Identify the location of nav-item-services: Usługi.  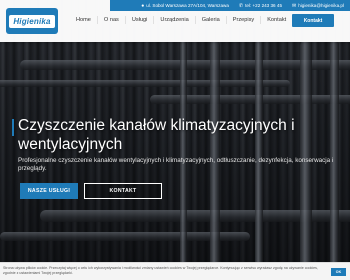
(140, 20).